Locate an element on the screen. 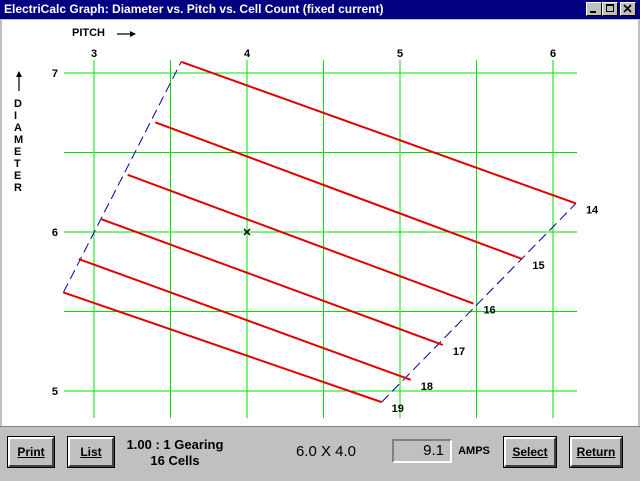 This screenshot has width=640, height=481. series-label: 17 is located at coordinates (459, 352).